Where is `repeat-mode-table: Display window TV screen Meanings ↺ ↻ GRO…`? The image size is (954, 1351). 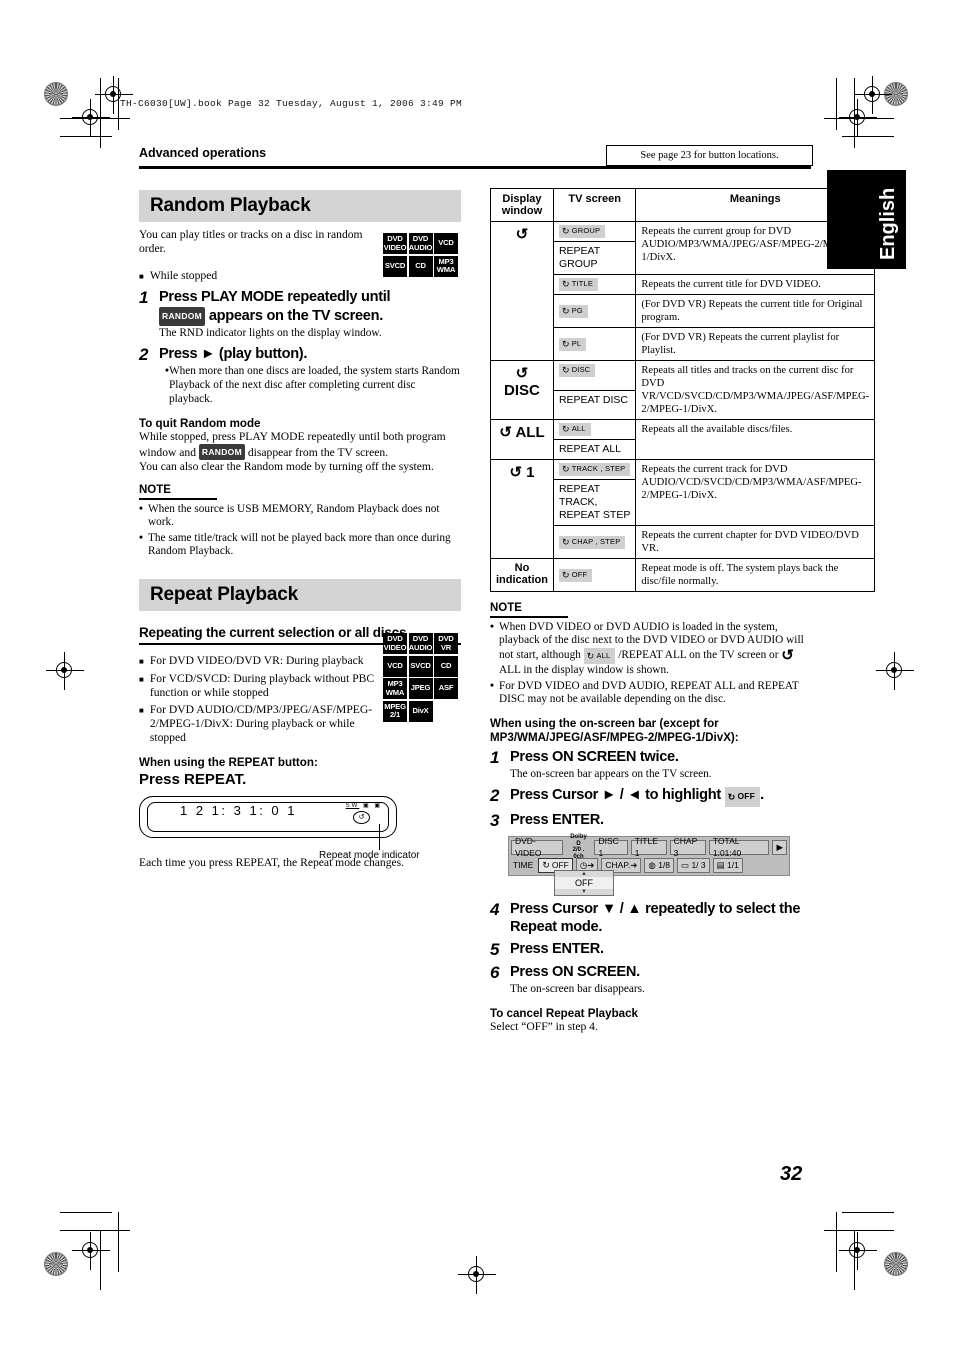 repeat-mode-table: Display window TV screen Meanings ↺ ↻ GRO… is located at coordinates (683, 390).